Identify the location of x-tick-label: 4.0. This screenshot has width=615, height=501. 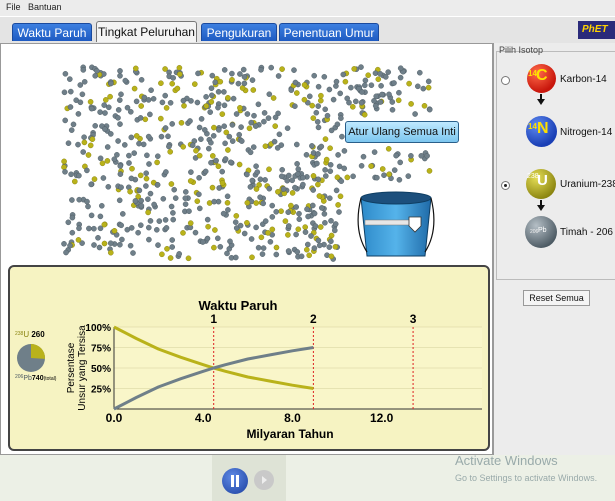
(203, 418).